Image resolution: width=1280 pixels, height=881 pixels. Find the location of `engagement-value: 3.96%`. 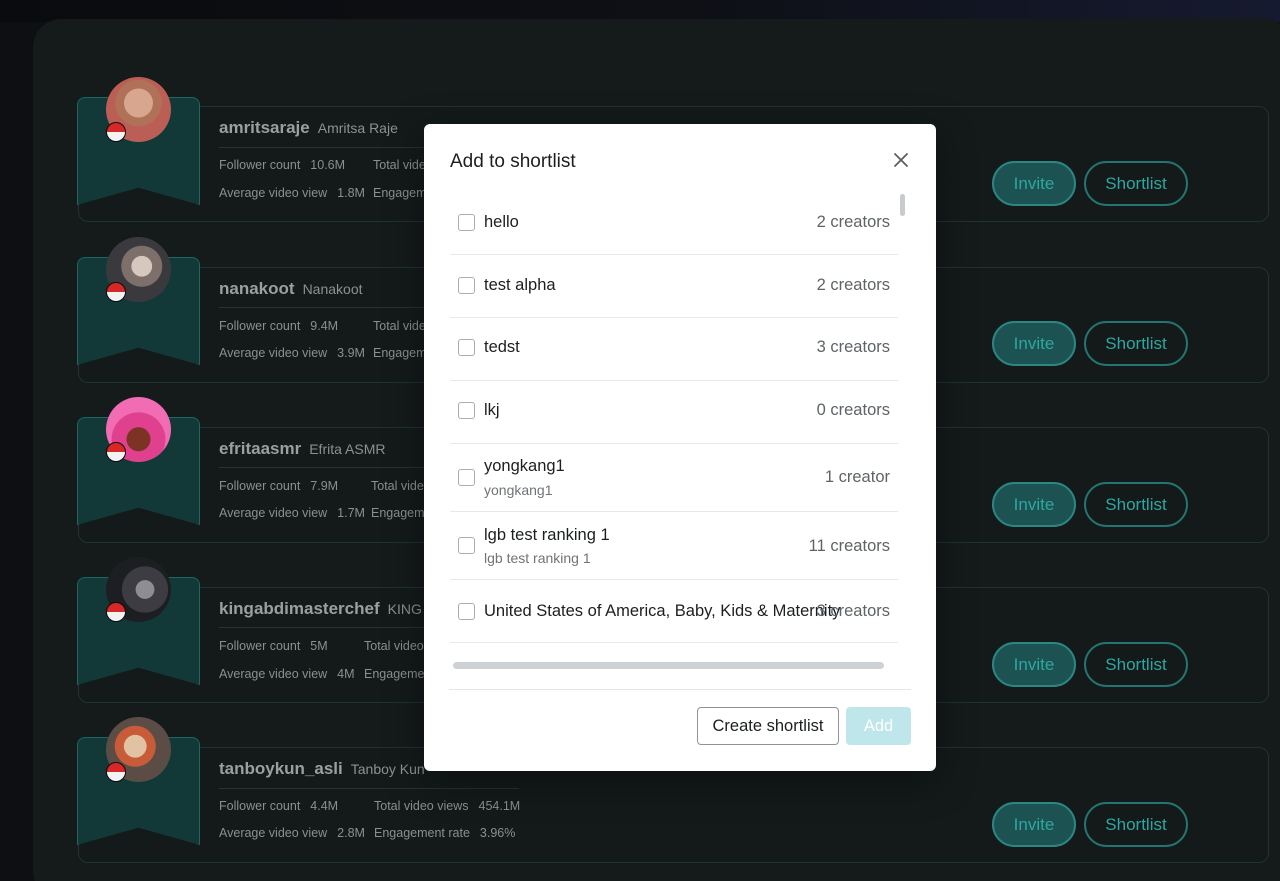

engagement-value: 3.96% is located at coordinates (497, 833).